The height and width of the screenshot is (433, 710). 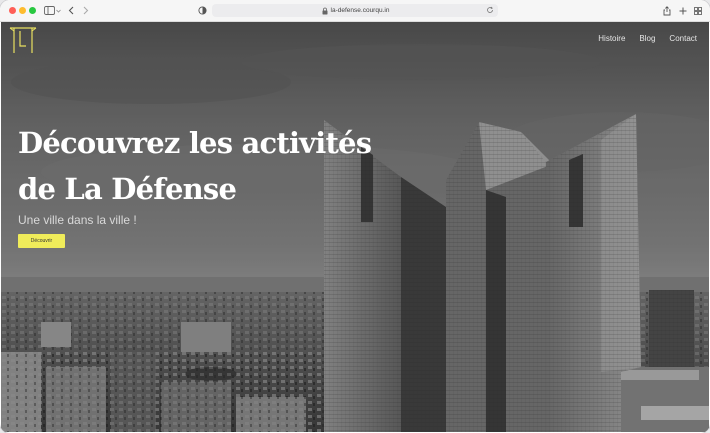 What do you see at coordinates (32, 10) in the screenshot?
I see `zoom-window-button` at bounding box center [32, 10].